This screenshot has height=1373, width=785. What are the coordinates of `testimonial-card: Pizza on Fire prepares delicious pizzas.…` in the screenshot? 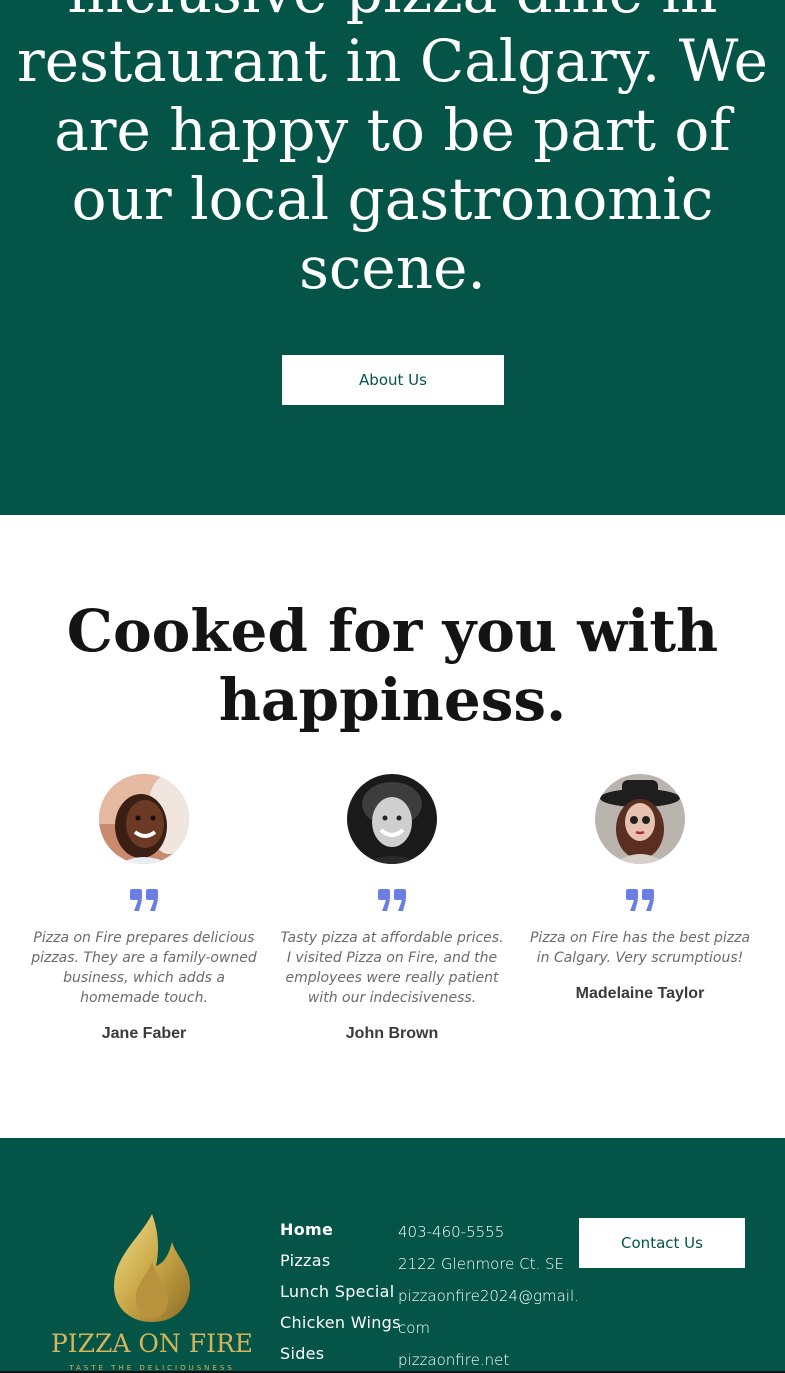 It's located at (144, 908).